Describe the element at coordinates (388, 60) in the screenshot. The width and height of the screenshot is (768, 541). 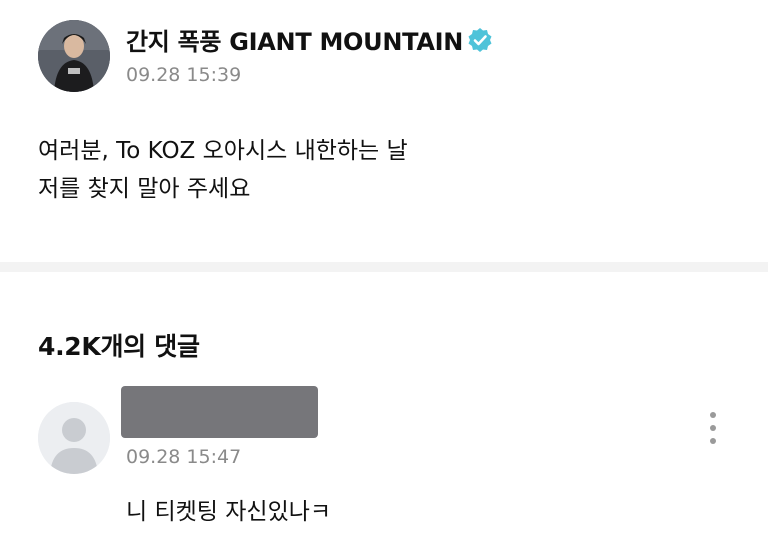
I see `post-header: 간지 폭풍 GIANT MOUNTAIN 09.28 15:39` at that location.